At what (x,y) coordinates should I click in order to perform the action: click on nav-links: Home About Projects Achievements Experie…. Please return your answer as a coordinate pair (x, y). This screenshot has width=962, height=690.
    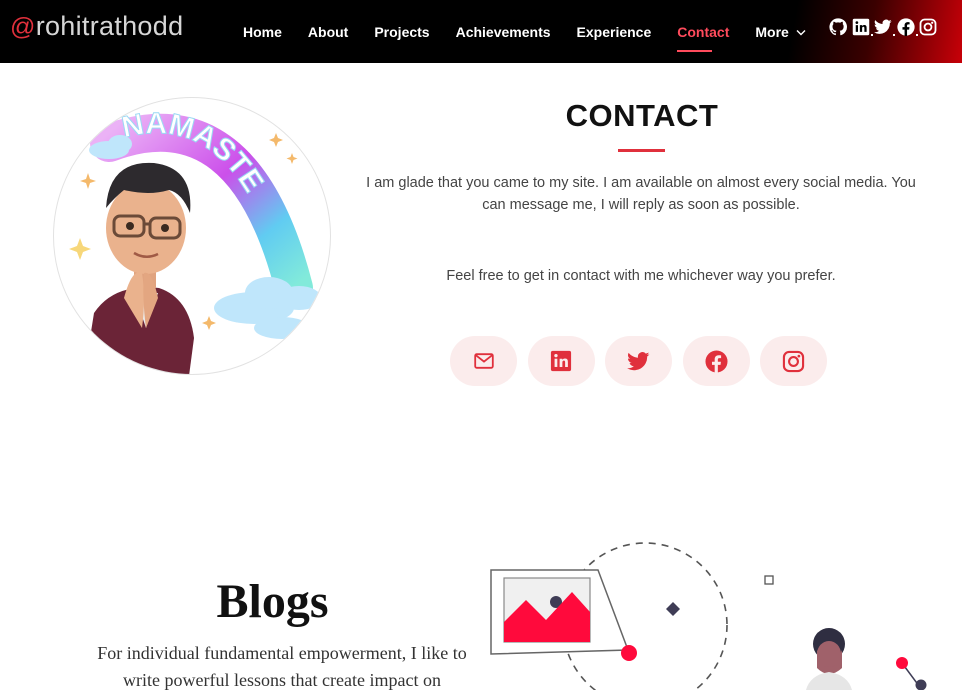
    Looking at the image, I should click on (524, 31).